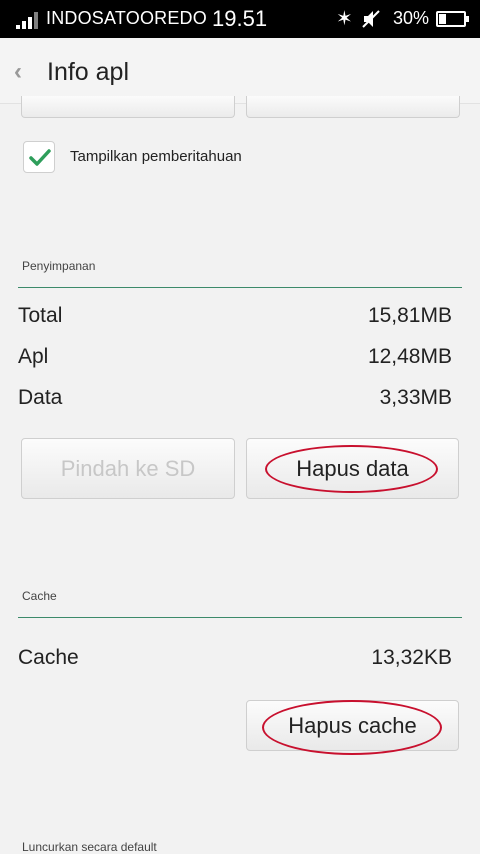  Describe the element at coordinates (128, 107) in the screenshot. I see `force-stop-button` at that location.